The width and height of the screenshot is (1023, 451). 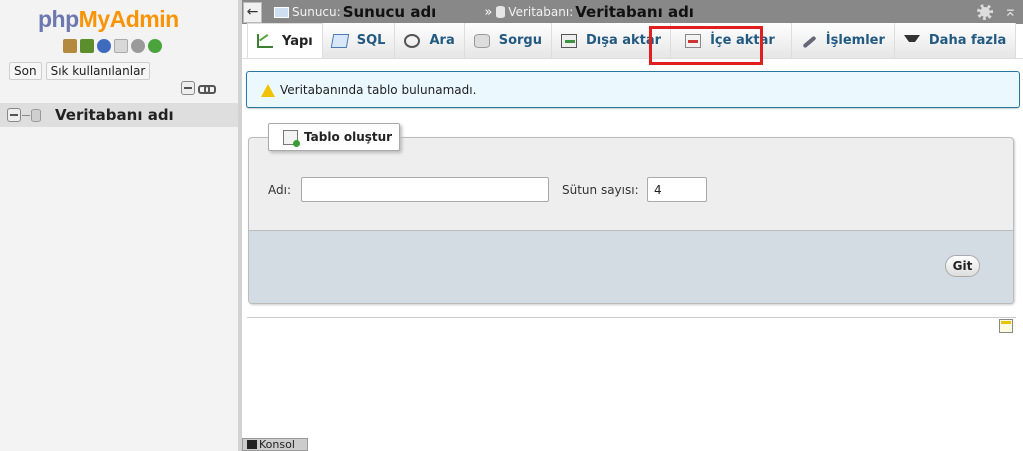 What do you see at coordinates (631, 317) in the screenshot?
I see `divider` at bounding box center [631, 317].